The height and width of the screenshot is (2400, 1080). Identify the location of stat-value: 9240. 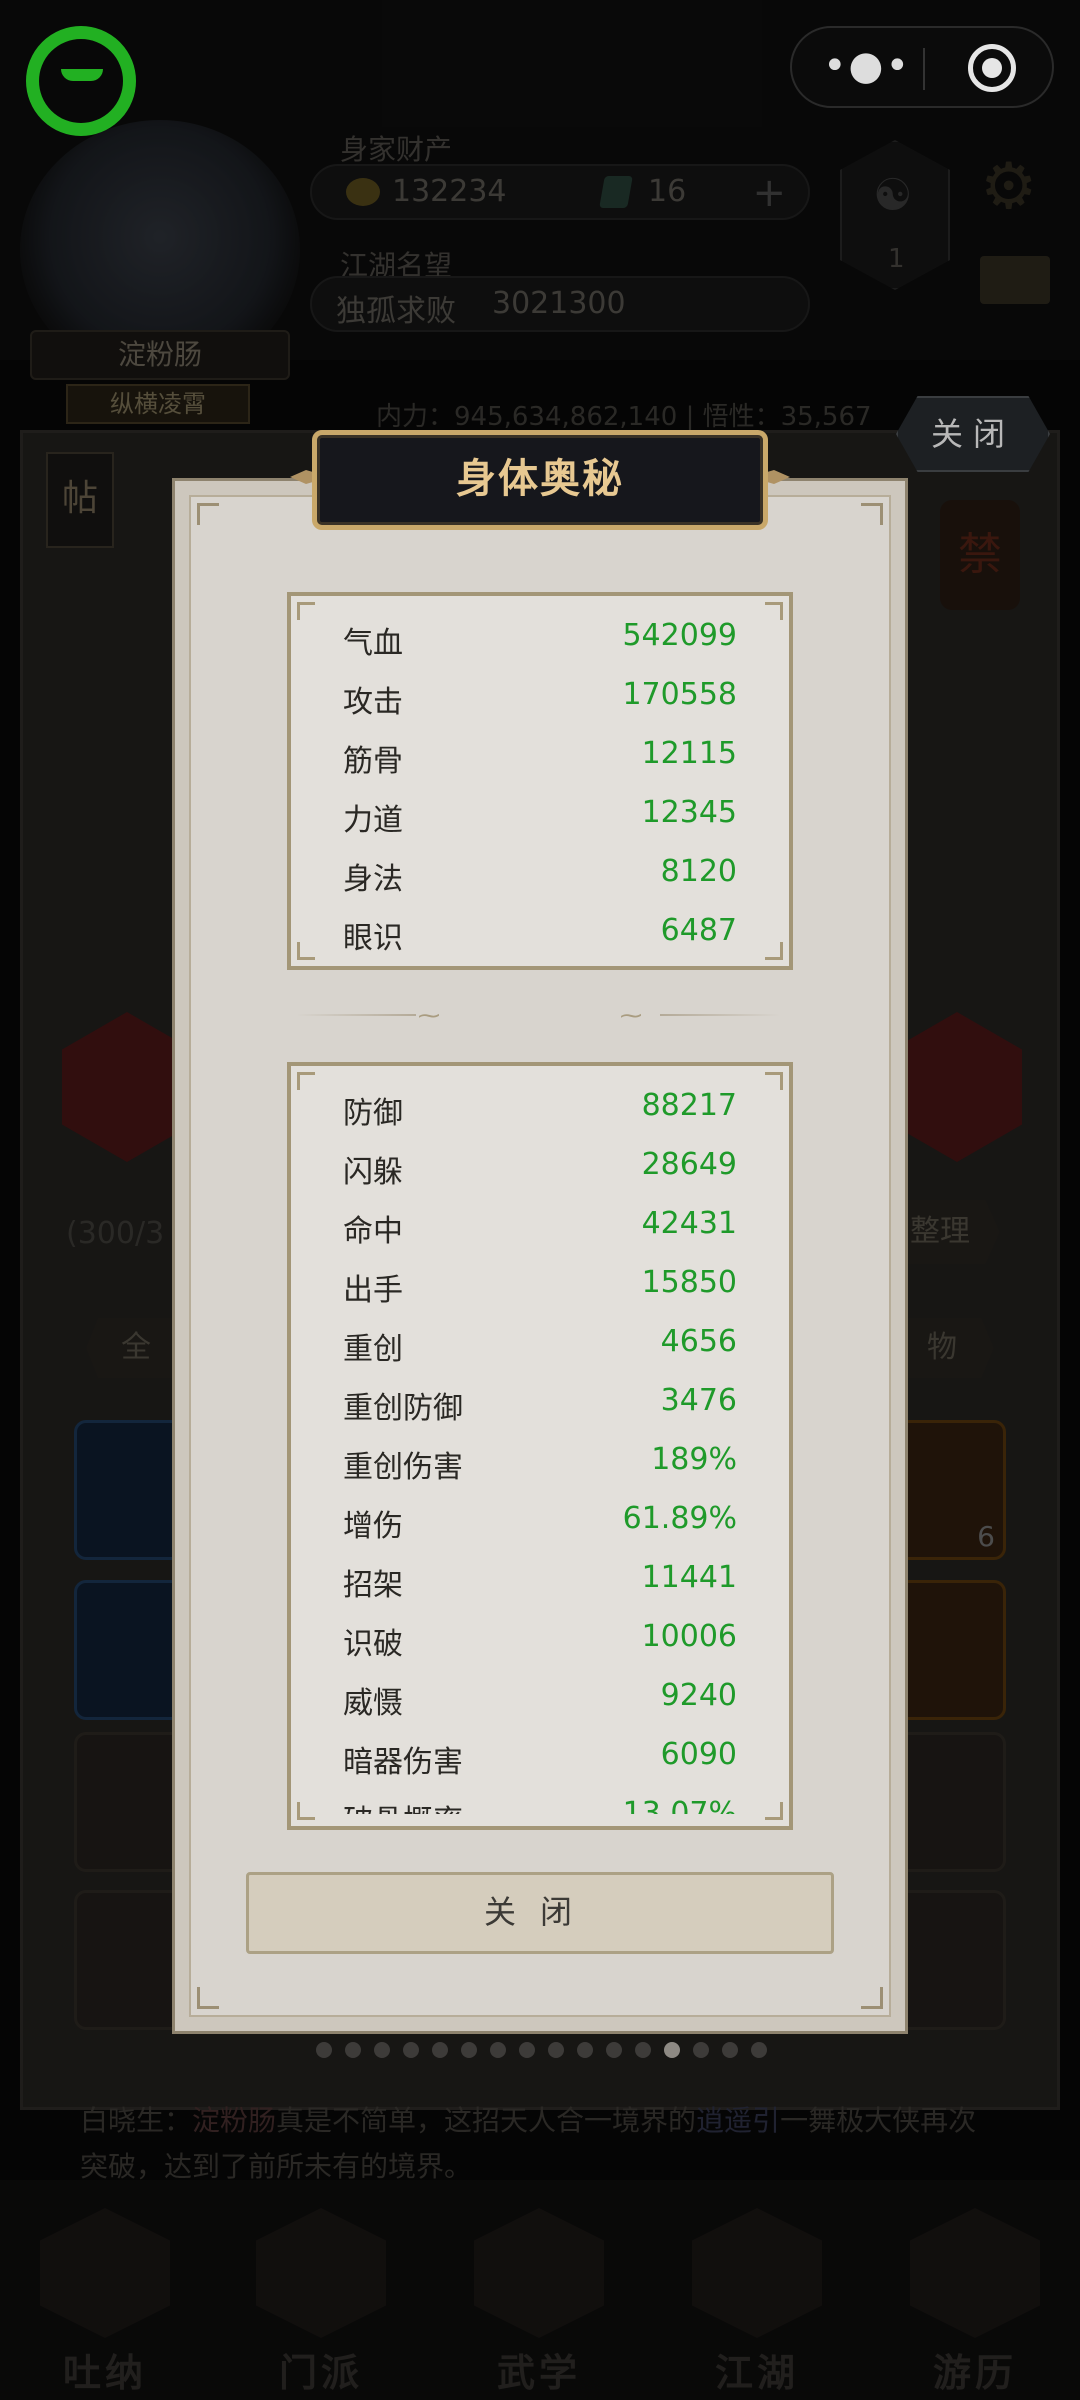
(698, 1695).